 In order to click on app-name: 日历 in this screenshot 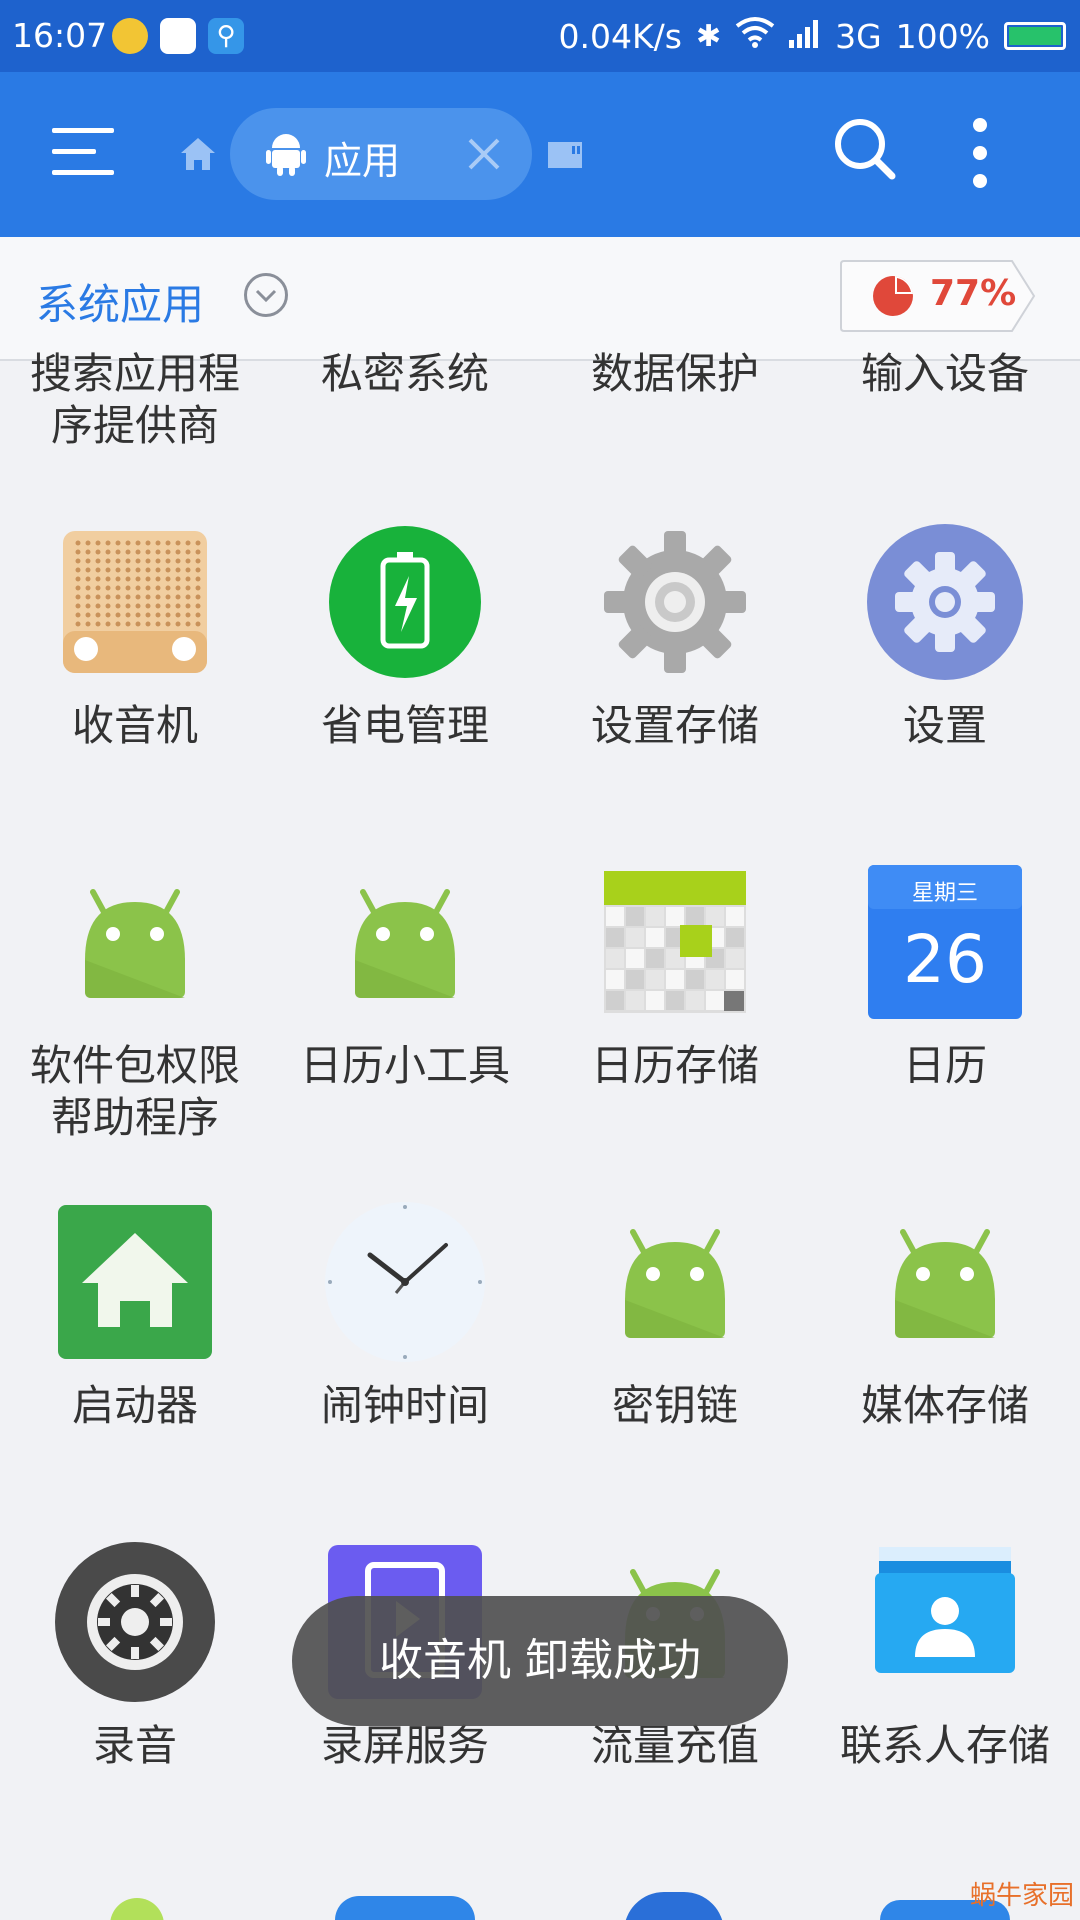, I will do `click(944, 1065)`.